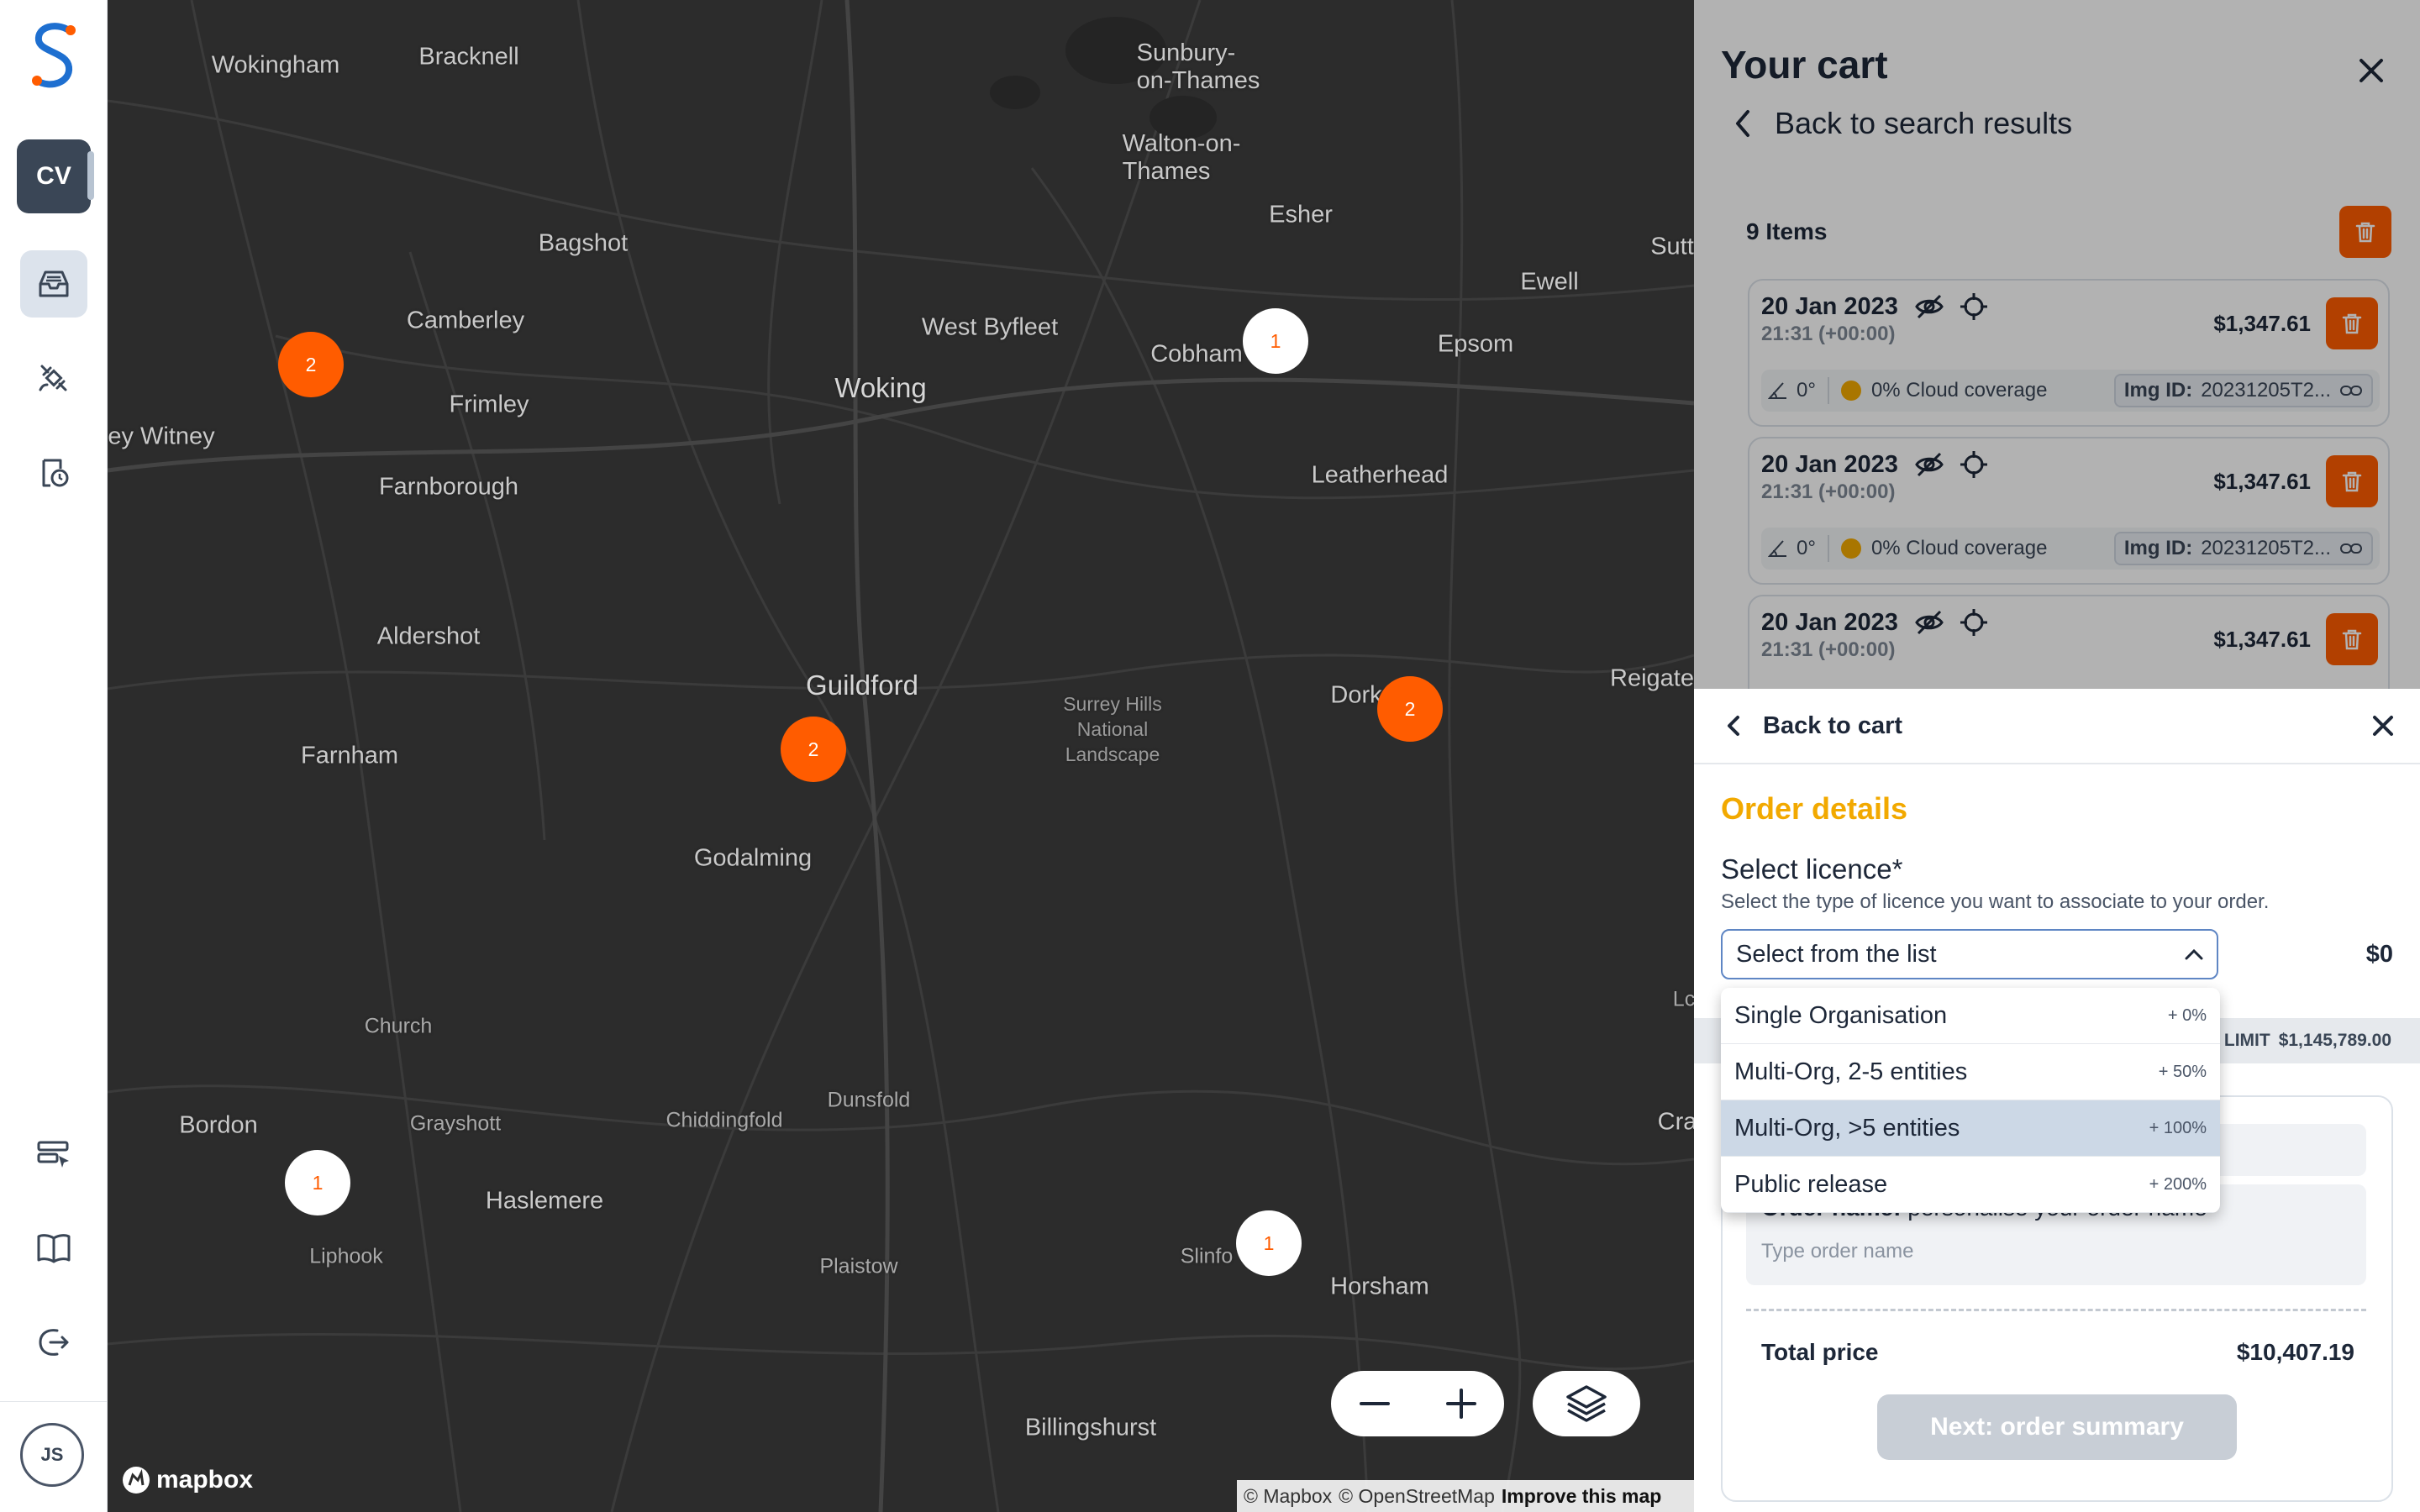 The height and width of the screenshot is (1512, 2420). Describe the element at coordinates (862, 685) in the screenshot. I see `place-label: Guildford` at that location.